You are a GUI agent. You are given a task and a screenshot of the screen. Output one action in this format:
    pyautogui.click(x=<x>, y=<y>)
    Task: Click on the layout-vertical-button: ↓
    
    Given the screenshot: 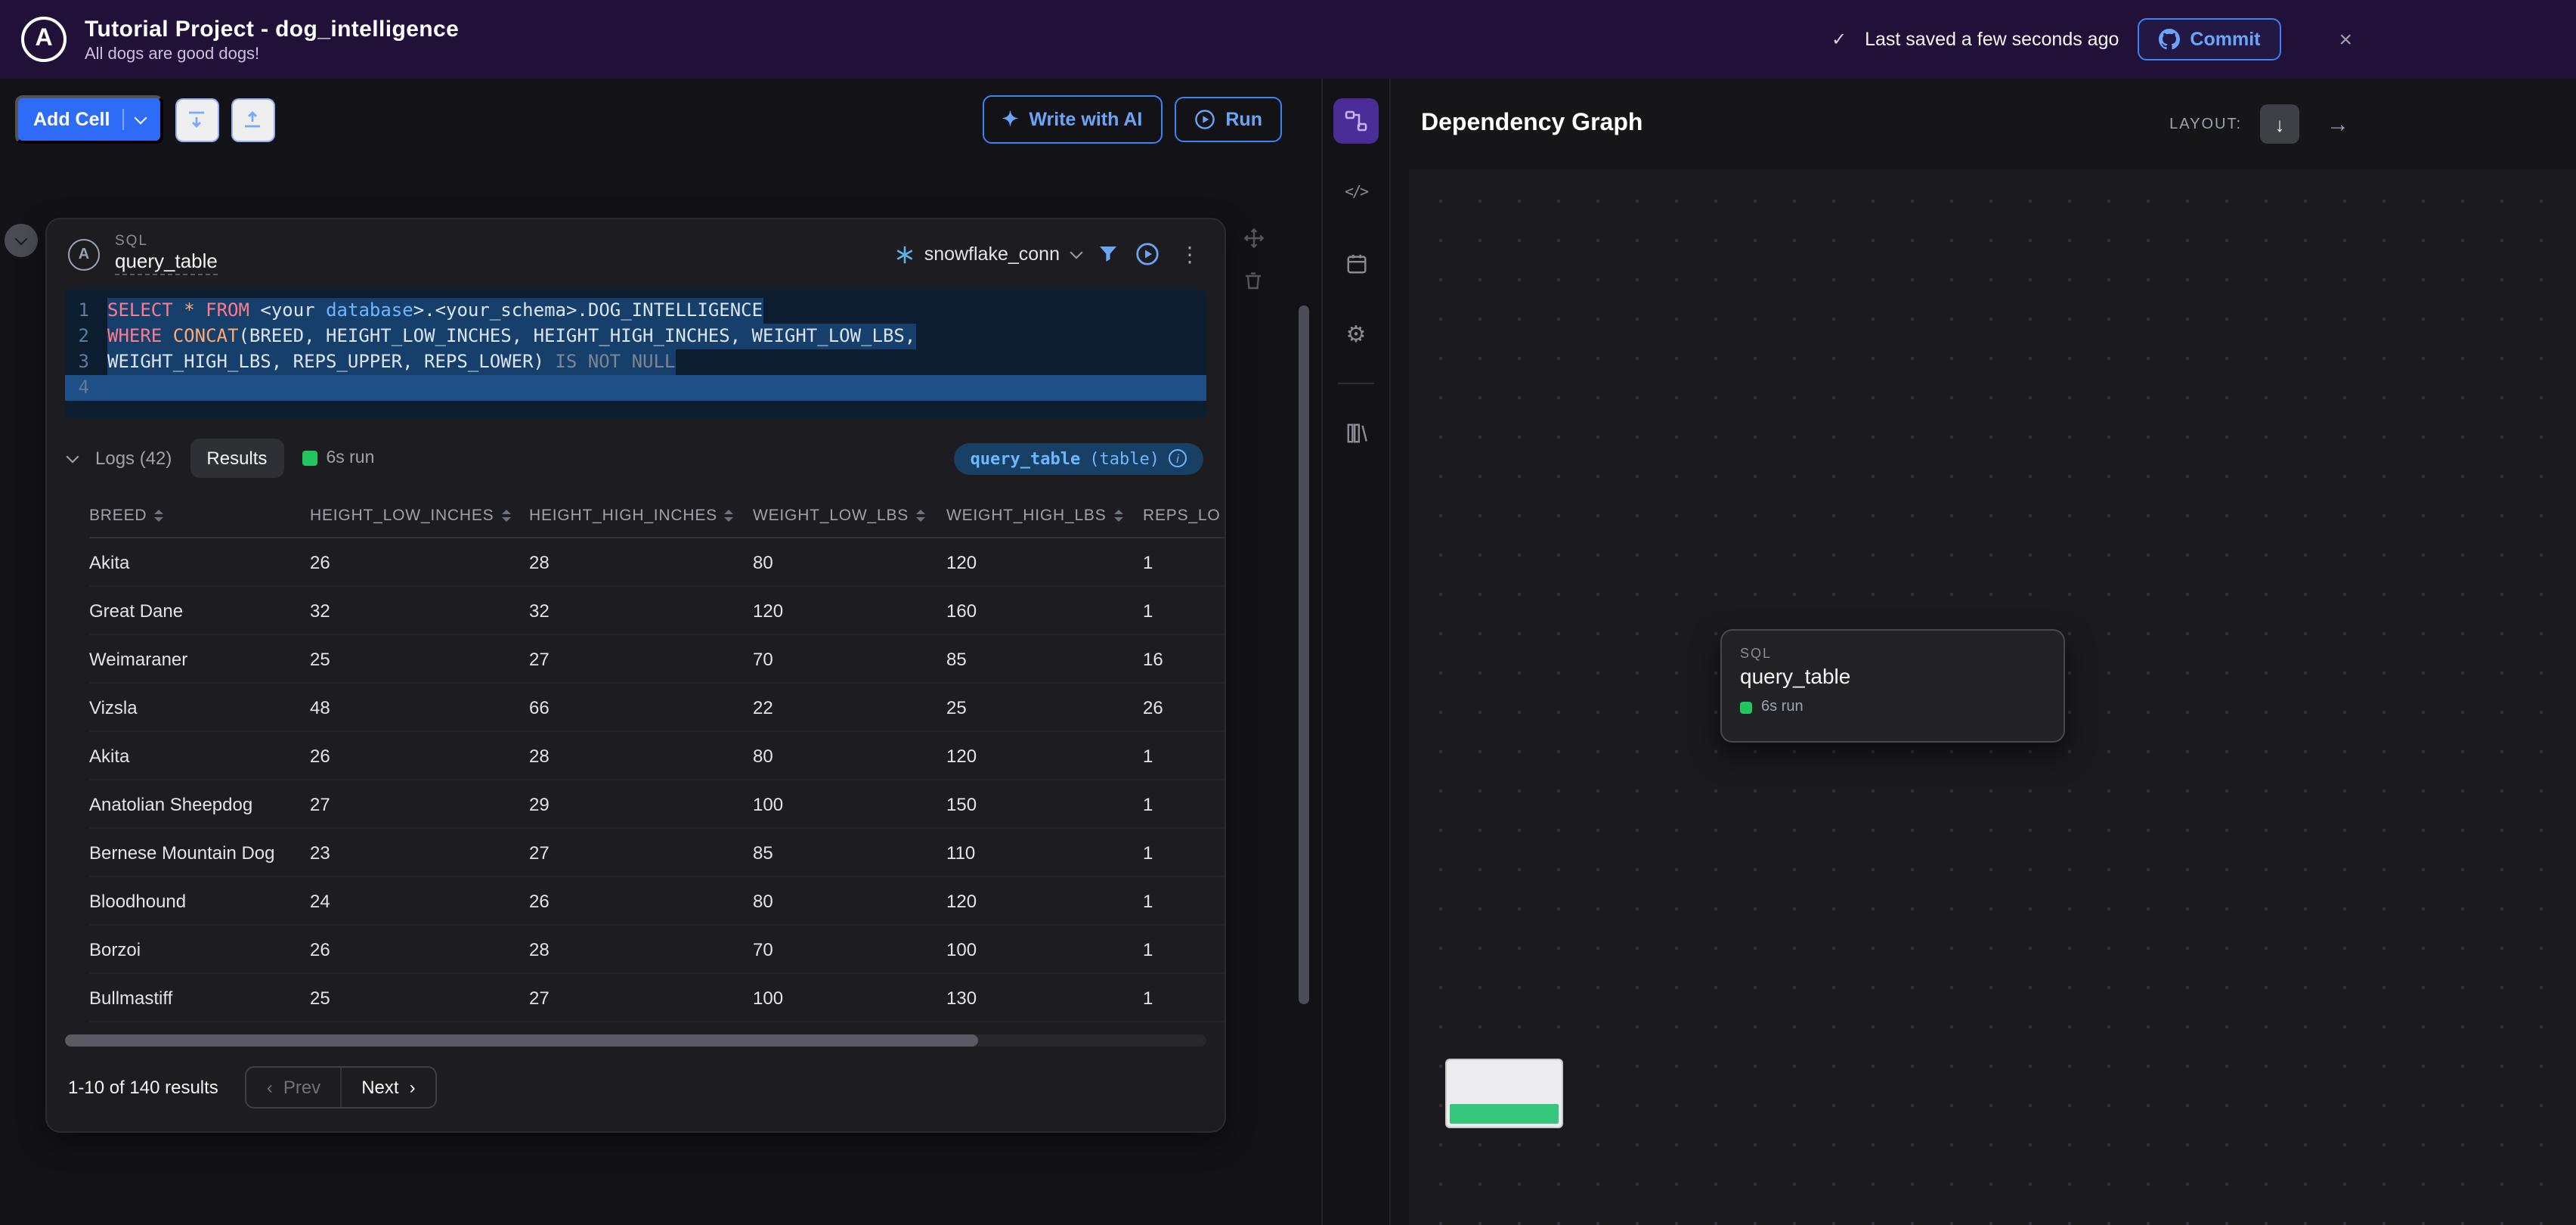 What is the action you would take?
    pyautogui.click(x=2279, y=124)
    